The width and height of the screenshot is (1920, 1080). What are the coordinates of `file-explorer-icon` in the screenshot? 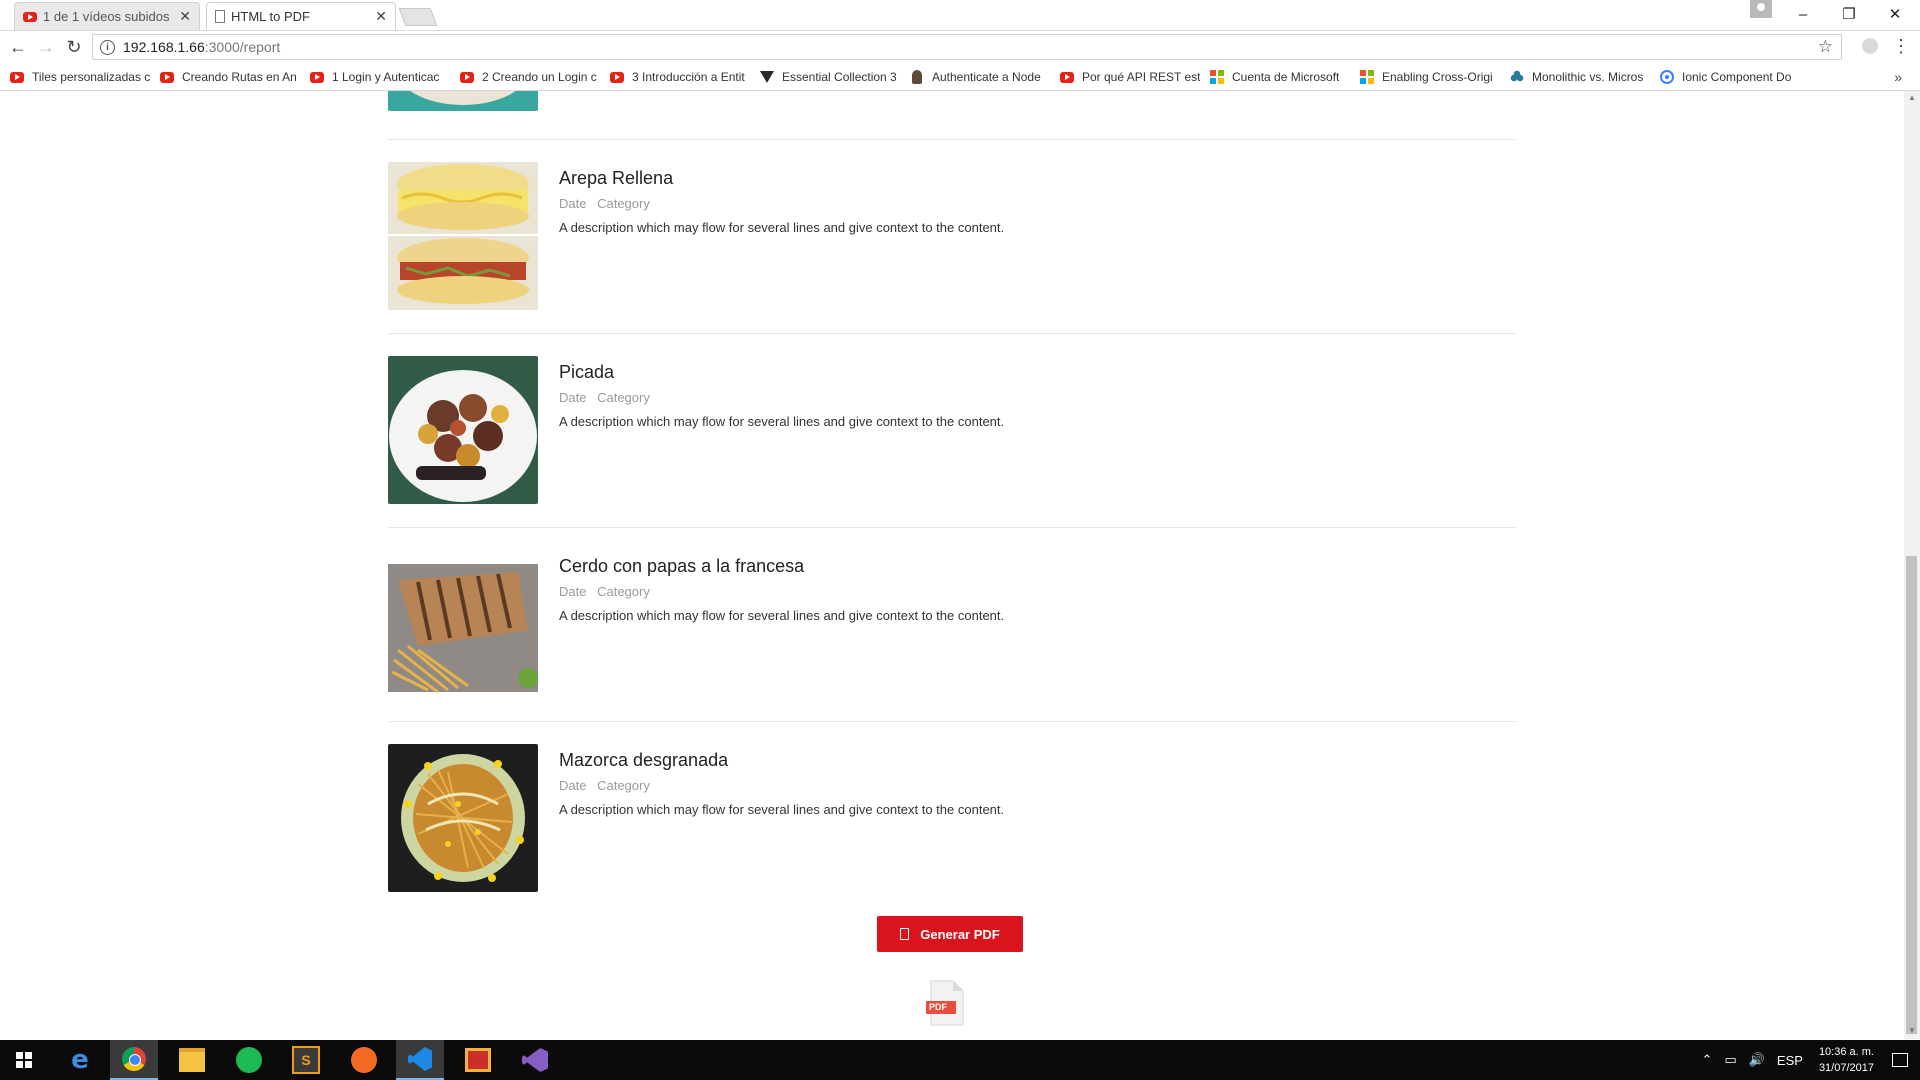 It's located at (192, 1060).